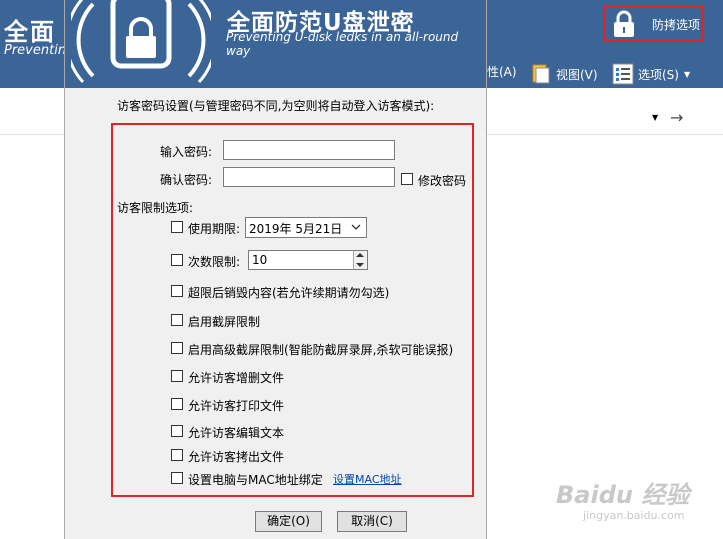 The width and height of the screenshot is (723, 539). What do you see at coordinates (214, 262) in the screenshot?
I see `count-limit-label: 次数限制:` at bounding box center [214, 262].